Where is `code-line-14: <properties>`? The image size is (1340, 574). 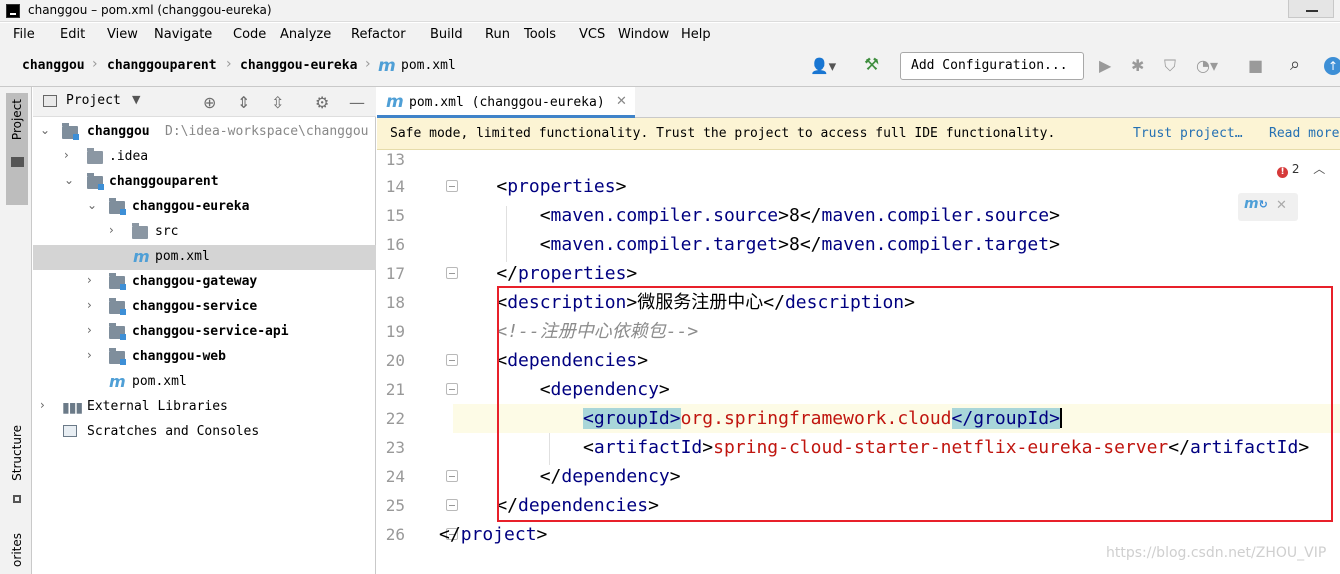
code-line-14: <properties> is located at coordinates (540, 186).